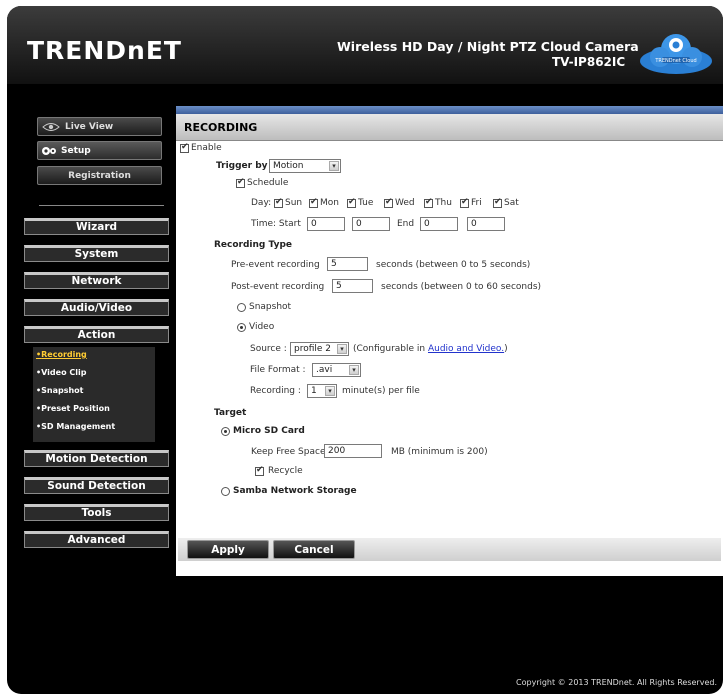  I want to click on trigger-select-value: Motion, so click(288, 166).